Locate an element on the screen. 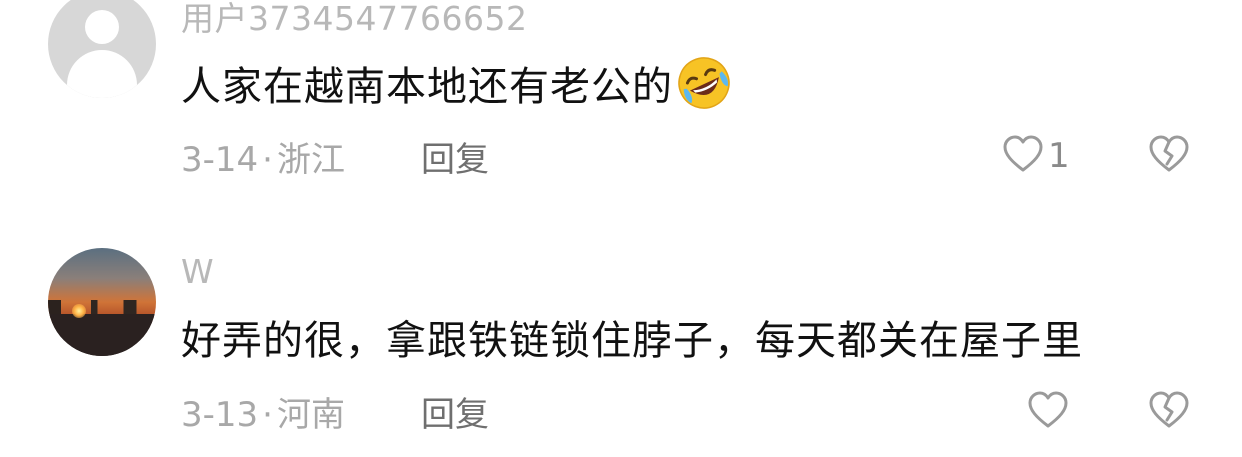 This screenshot has width=1242, height=457. comment-date: 3-14 is located at coordinates (220, 160).